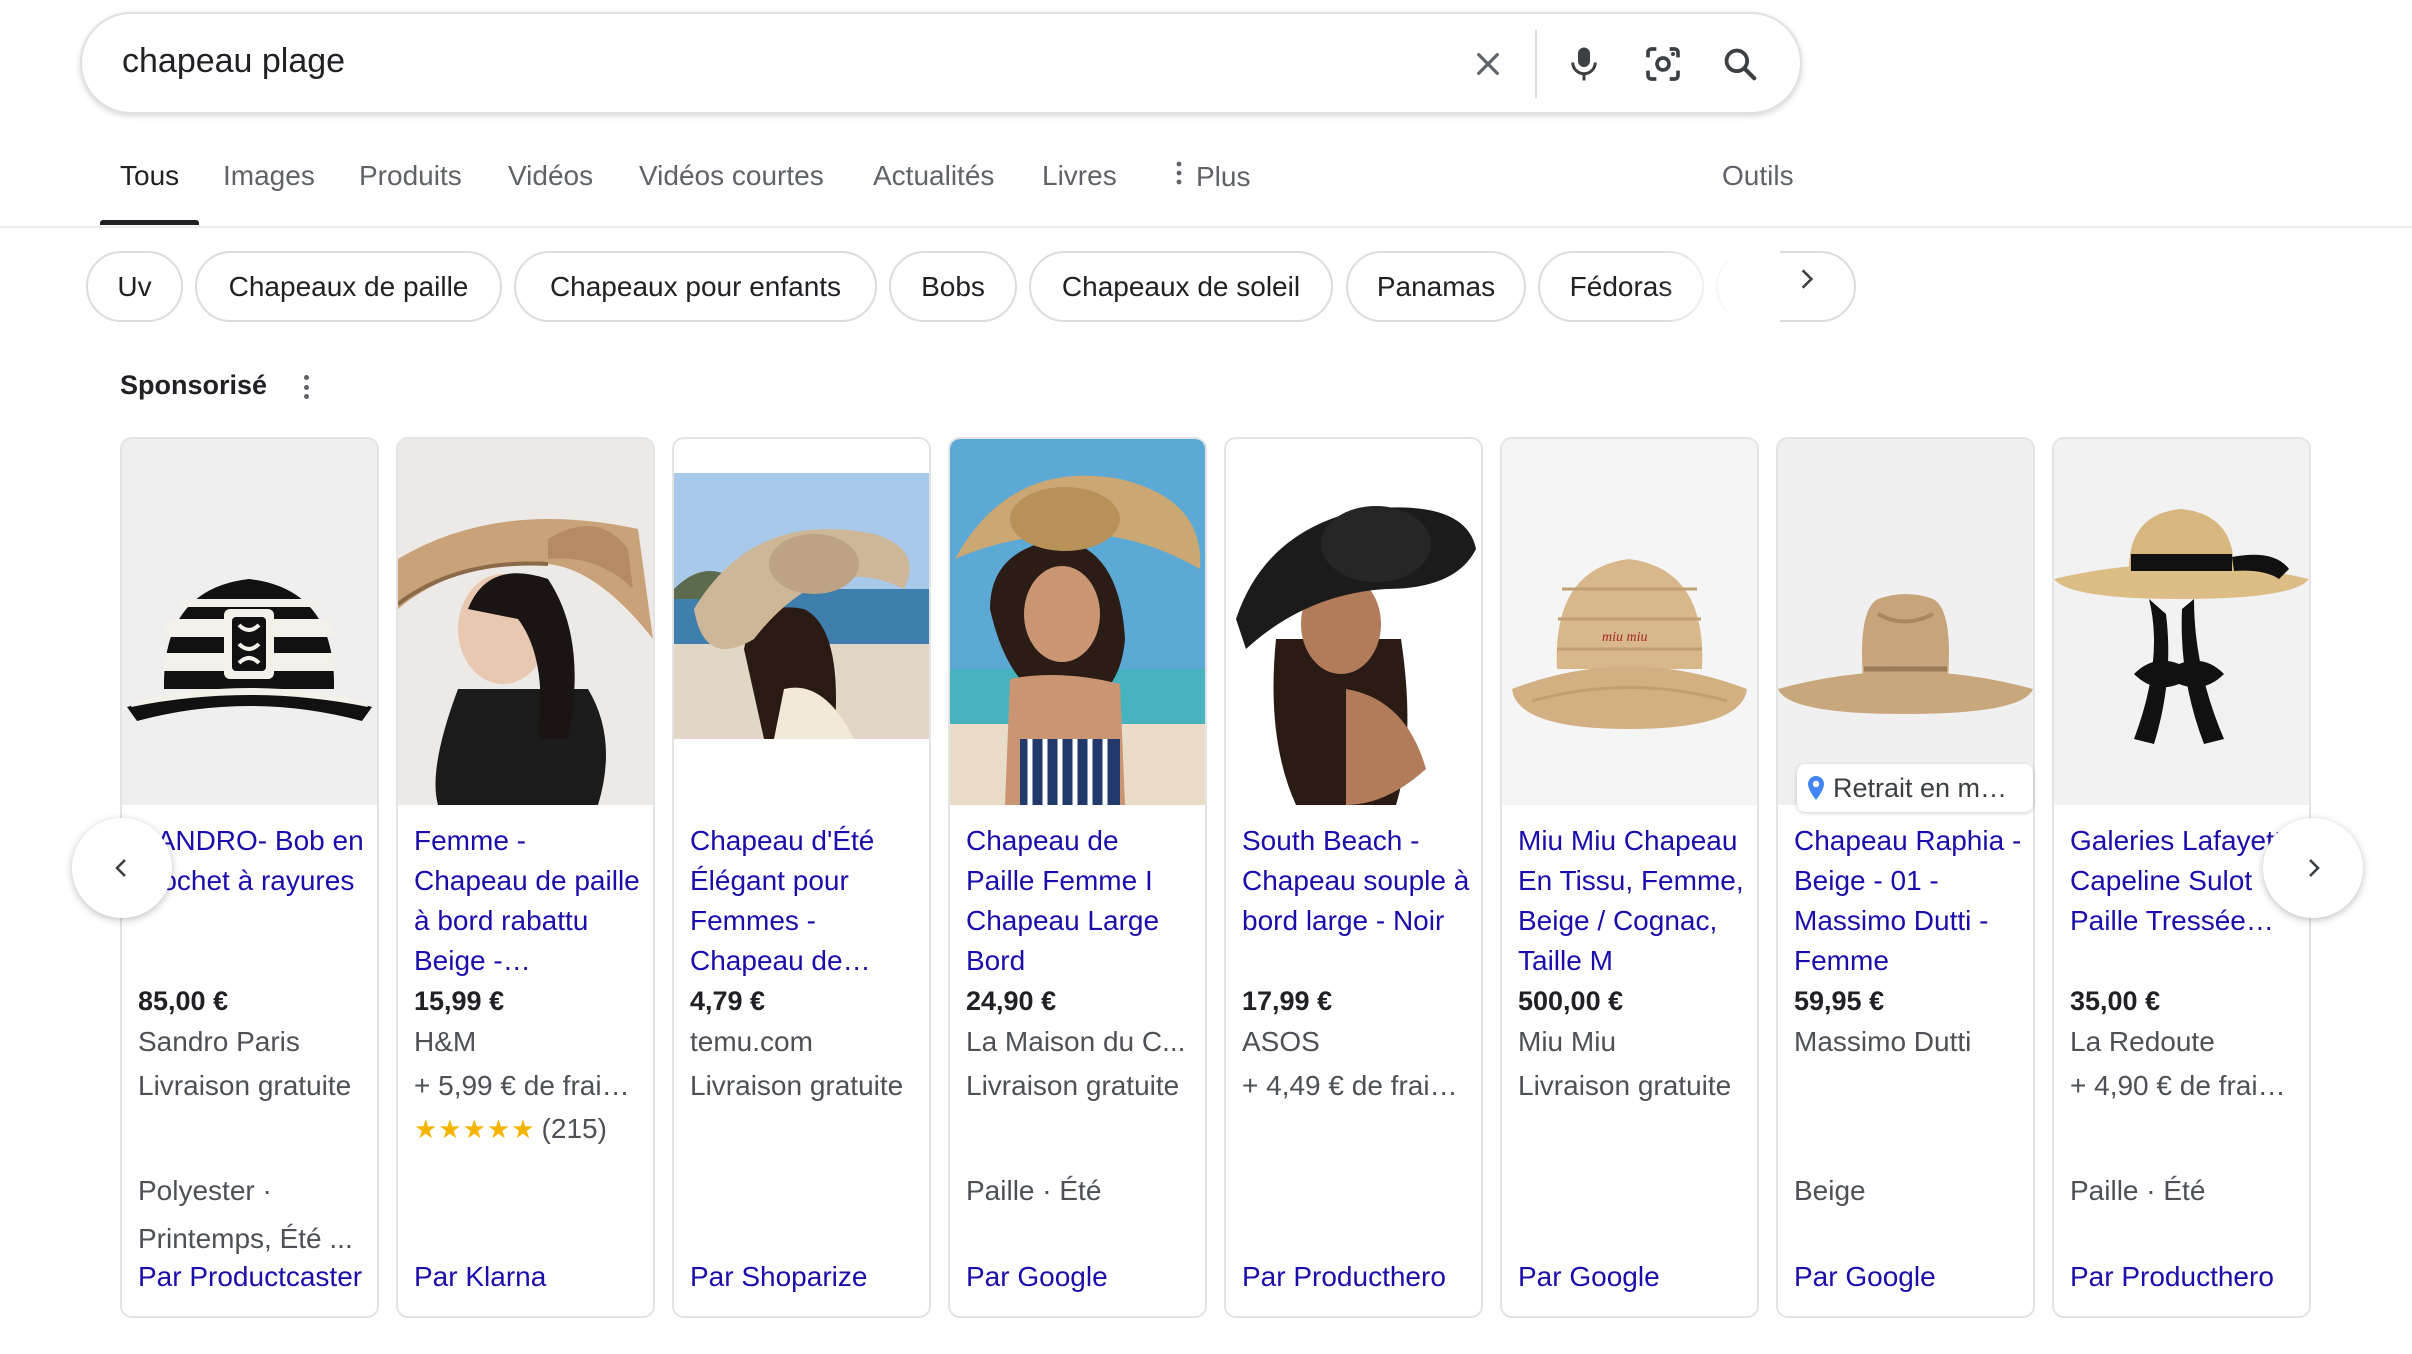  Describe the element at coordinates (410, 176) in the screenshot. I see `tab-products: Produits` at that location.